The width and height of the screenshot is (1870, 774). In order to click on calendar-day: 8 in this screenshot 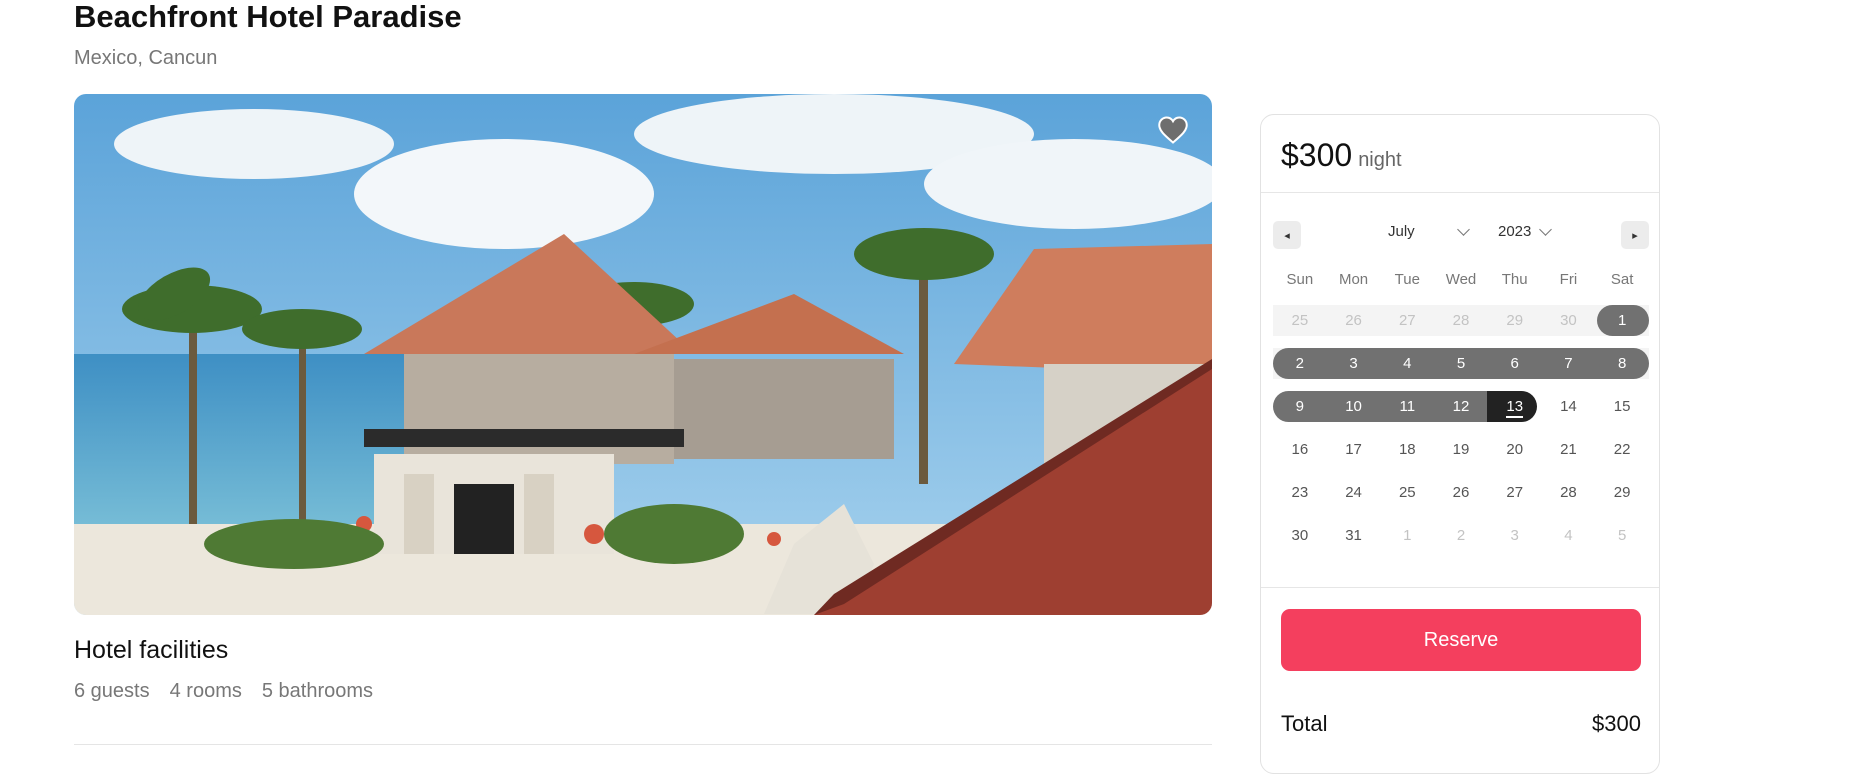, I will do `click(1622, 363)`.